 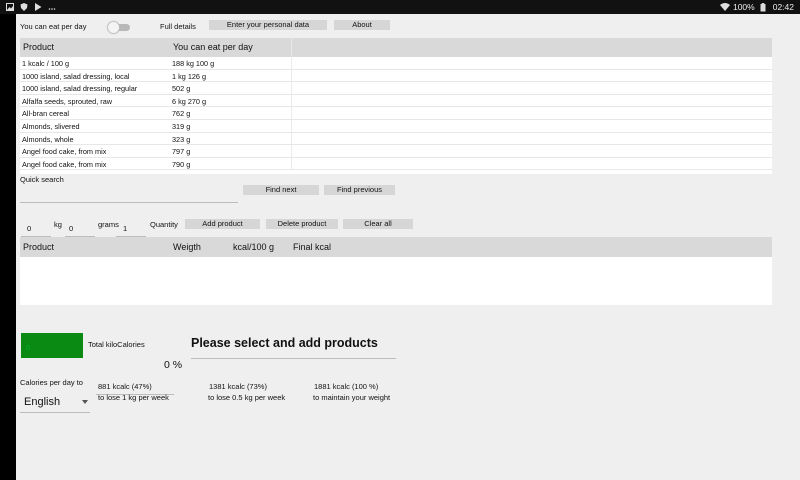 What do you see at coordinates (28, 347) in the screenshot?
I see `total-kcal-value: 0` at bounding box center [28, 347].